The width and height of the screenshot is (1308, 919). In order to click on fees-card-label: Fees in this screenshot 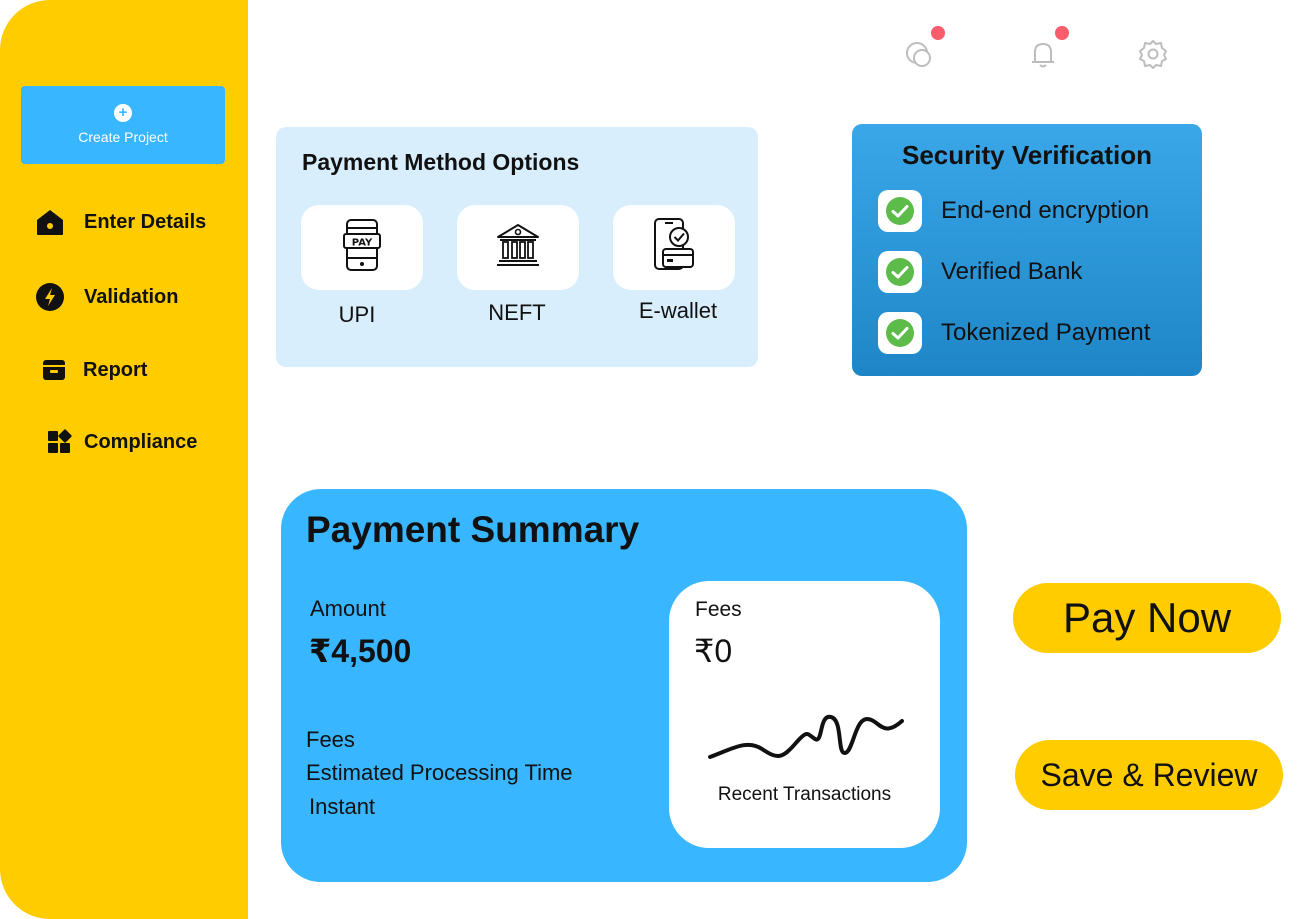, I will do `click(718, 609)`.